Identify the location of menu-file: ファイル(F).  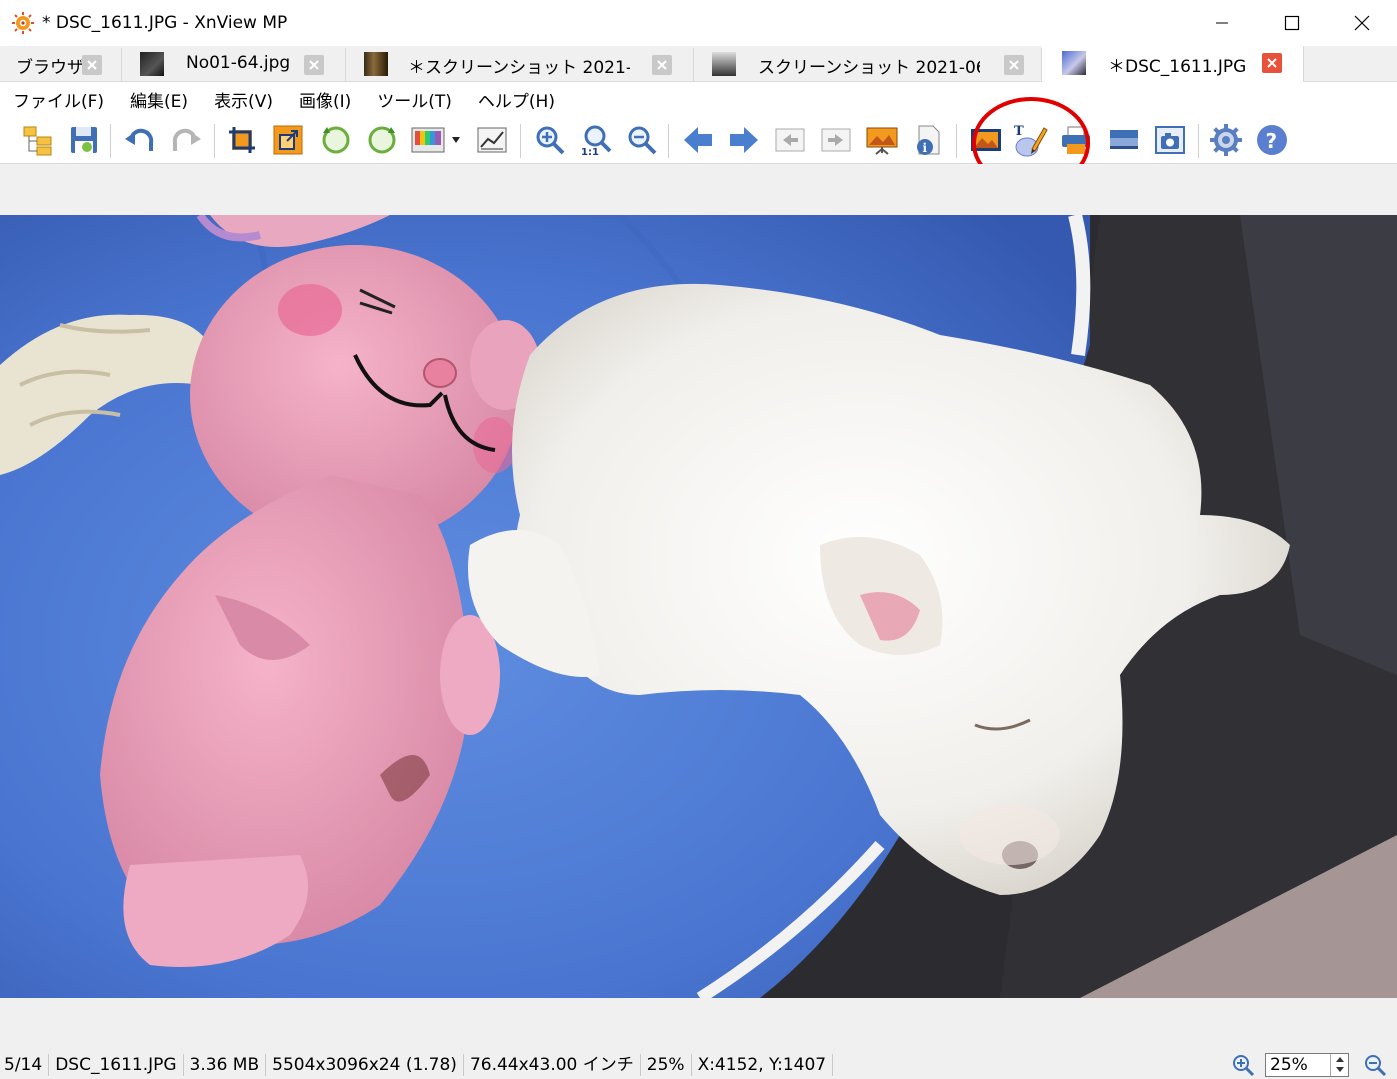
(52, 99).